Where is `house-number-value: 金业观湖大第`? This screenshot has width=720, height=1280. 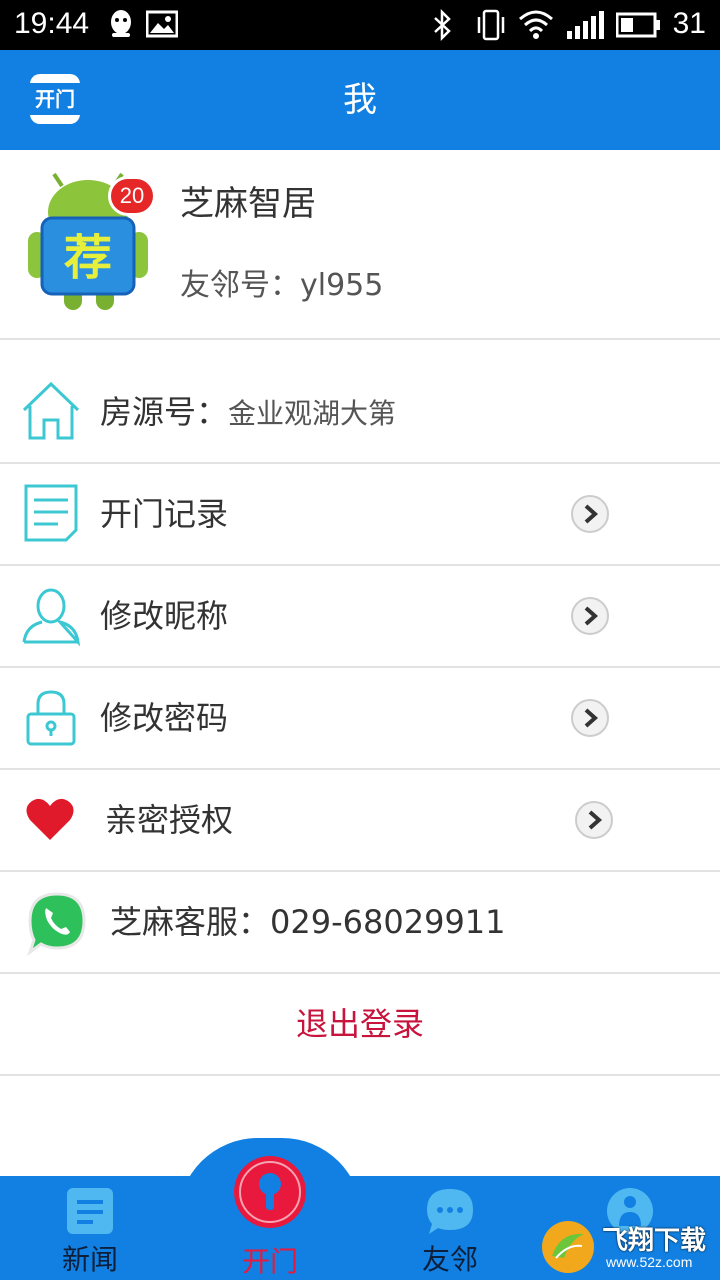 house-number-value: 金业观湖大第 is located at coordinates (312, 413).